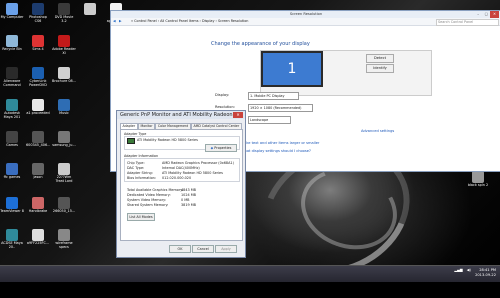 Image resolution: width=500 pixels, height=298 pixels. What do you see at coordinates (141, 217) in the screenshot?
I see `list-all-modes-button: List All Modes` at bounding box center [141, 217].